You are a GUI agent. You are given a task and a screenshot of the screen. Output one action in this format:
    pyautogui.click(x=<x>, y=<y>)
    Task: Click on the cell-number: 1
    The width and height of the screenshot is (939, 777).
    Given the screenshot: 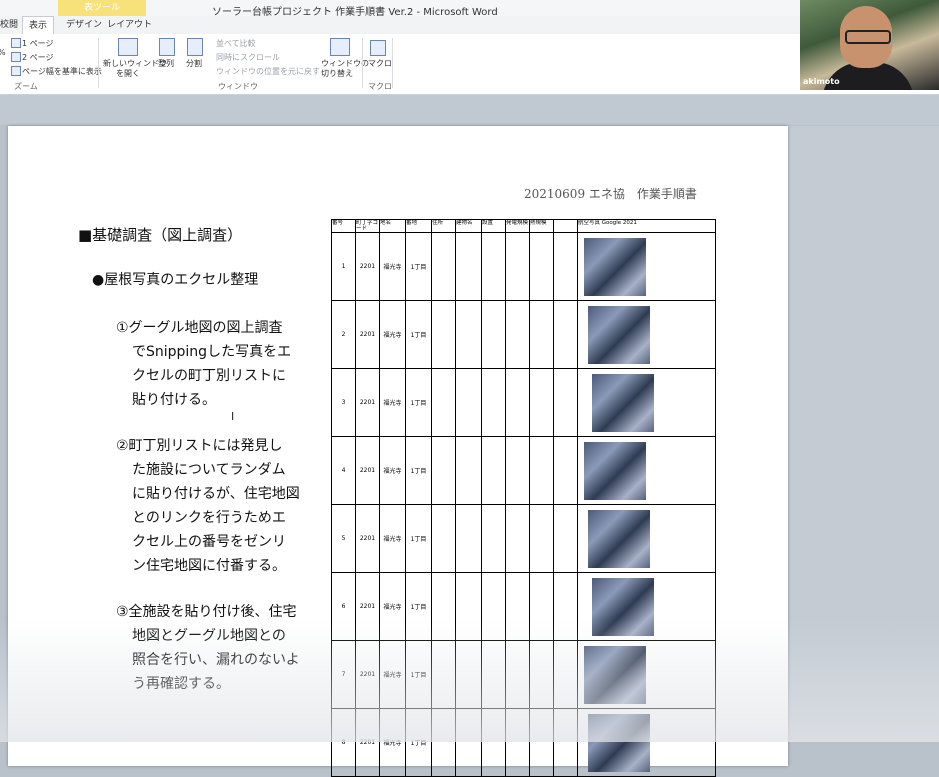 What is the action you would take?
    pyautogui.click(x=343, y=266)
    